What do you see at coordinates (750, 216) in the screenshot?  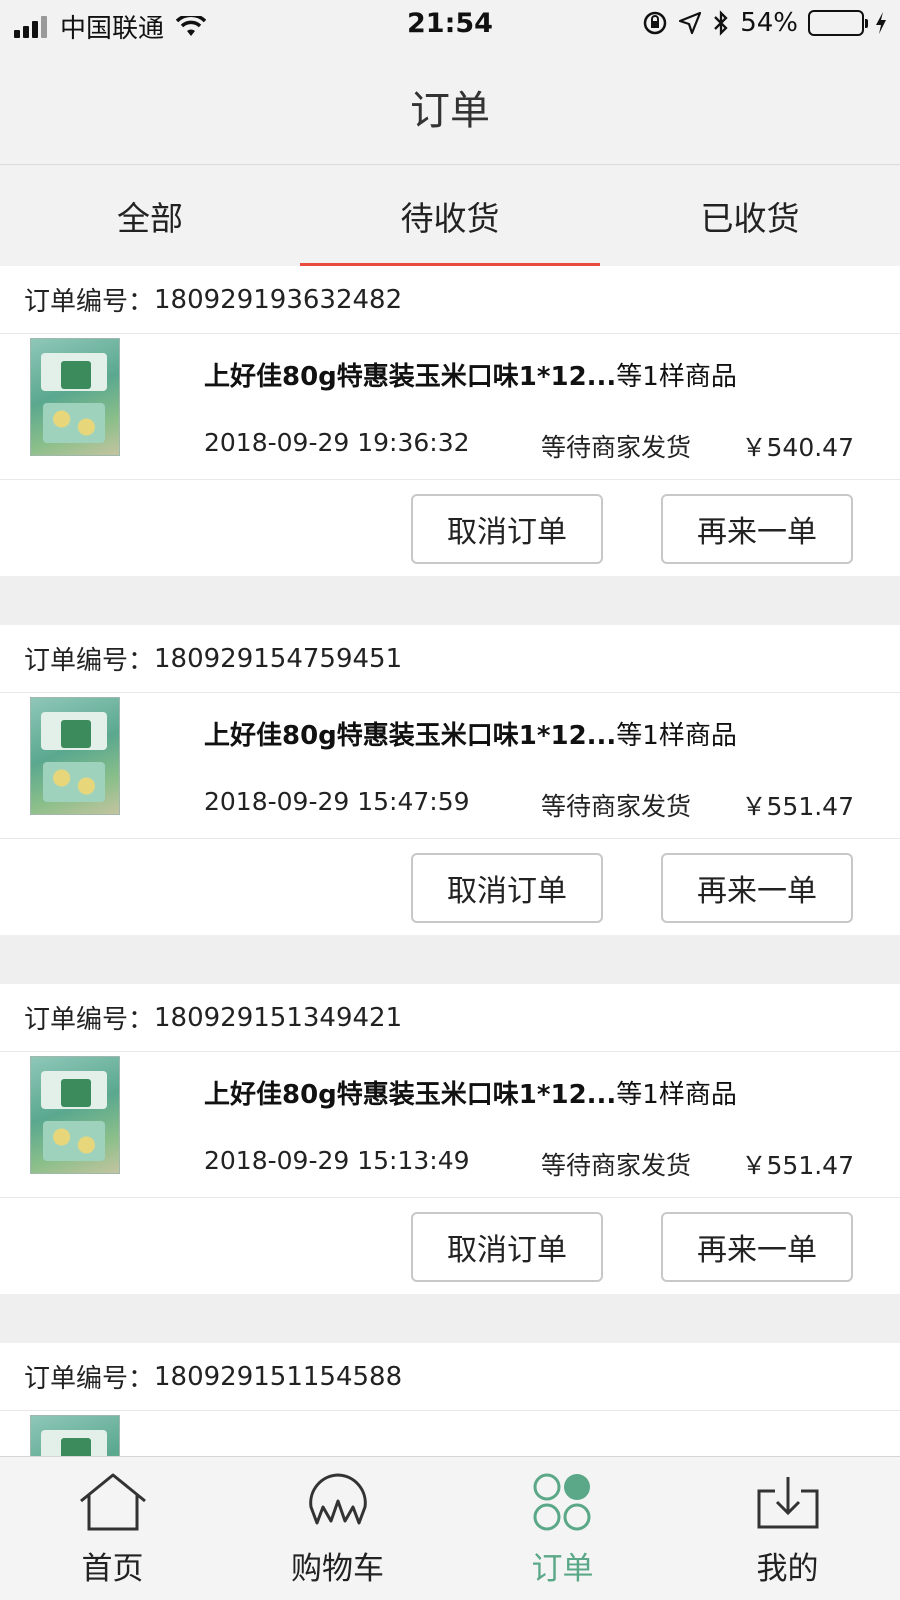 I see `tab-received: 已收货` at bounding box center [750, 216].